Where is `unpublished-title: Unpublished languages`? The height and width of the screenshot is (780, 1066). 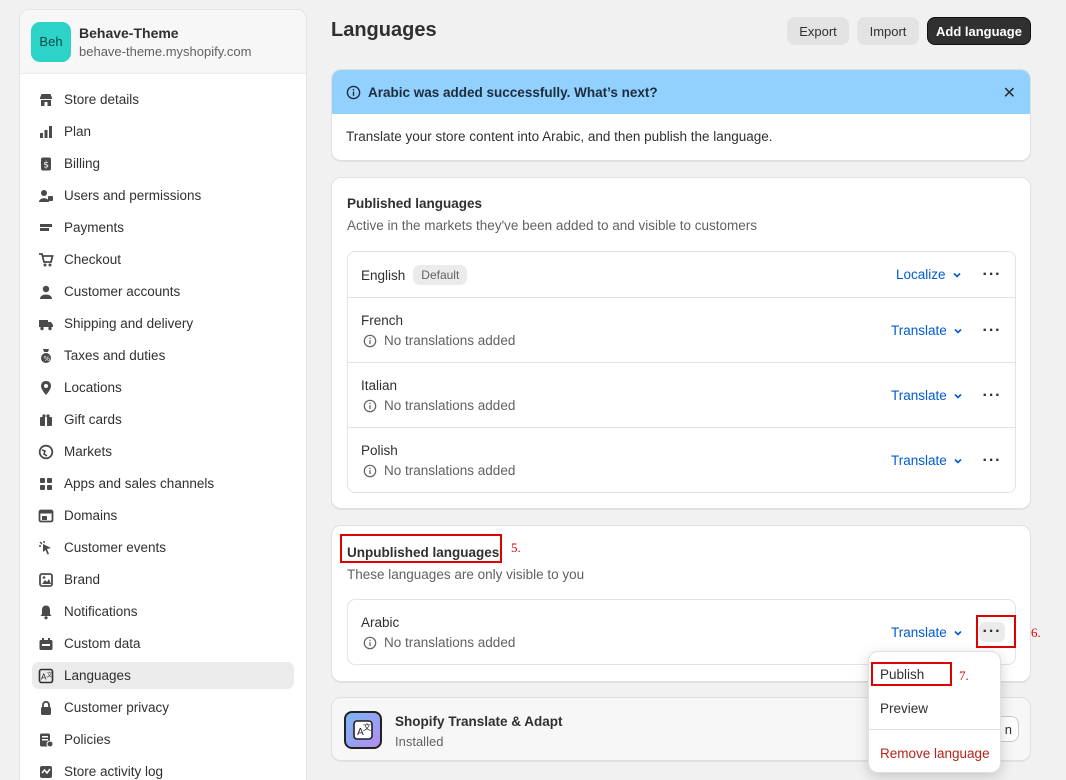
unpublished-title: Unpublished languages is located at coordinates (423, 552).